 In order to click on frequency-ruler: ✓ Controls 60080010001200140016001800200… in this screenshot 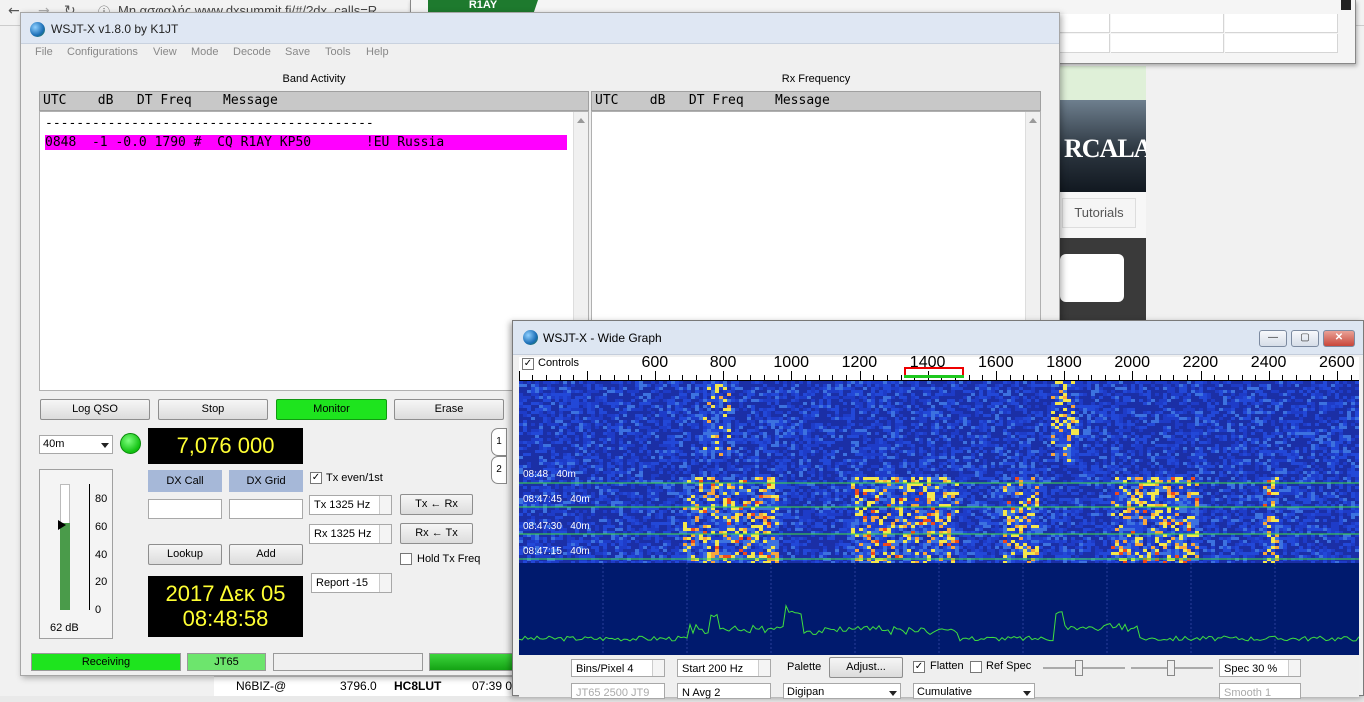, I will do `click(939, 369)`.